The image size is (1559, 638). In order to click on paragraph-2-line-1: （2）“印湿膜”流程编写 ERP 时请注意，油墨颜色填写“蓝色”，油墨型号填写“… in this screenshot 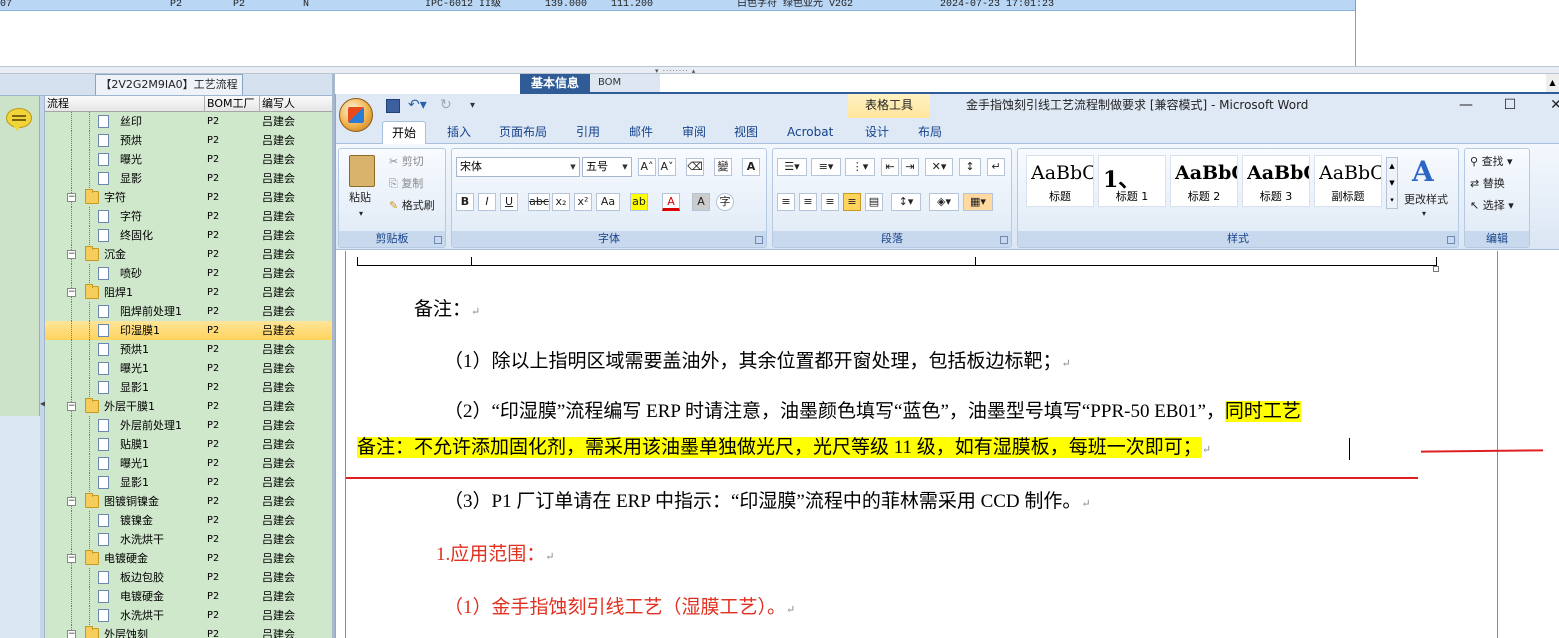, I will do `click(872, 412)`.